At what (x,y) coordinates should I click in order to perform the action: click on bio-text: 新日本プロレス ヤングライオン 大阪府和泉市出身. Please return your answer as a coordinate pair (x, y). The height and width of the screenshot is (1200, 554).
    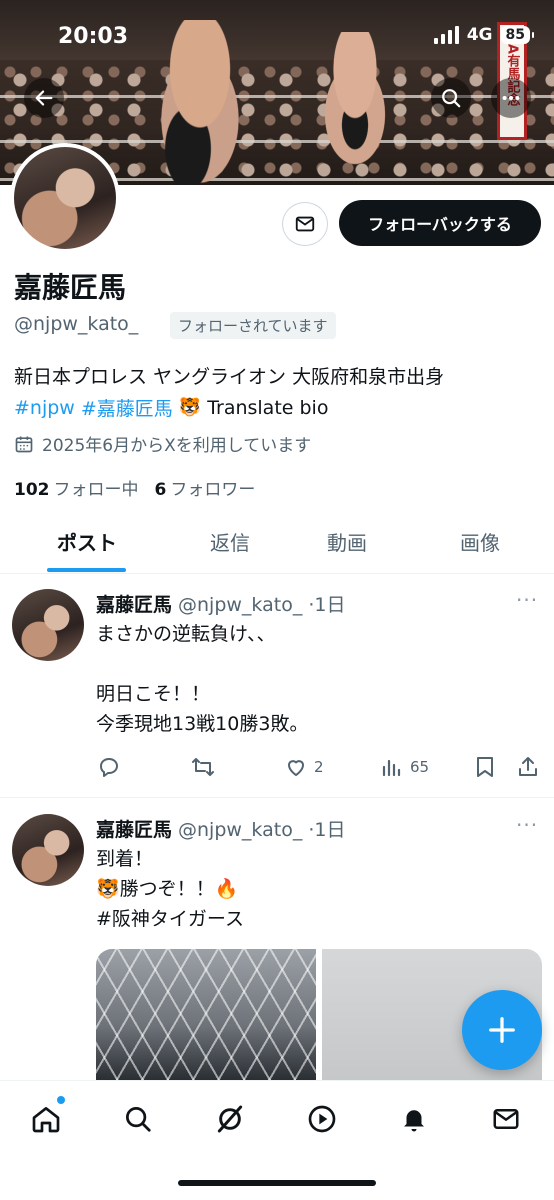
    Looking at the image, I should click on (229, 377).